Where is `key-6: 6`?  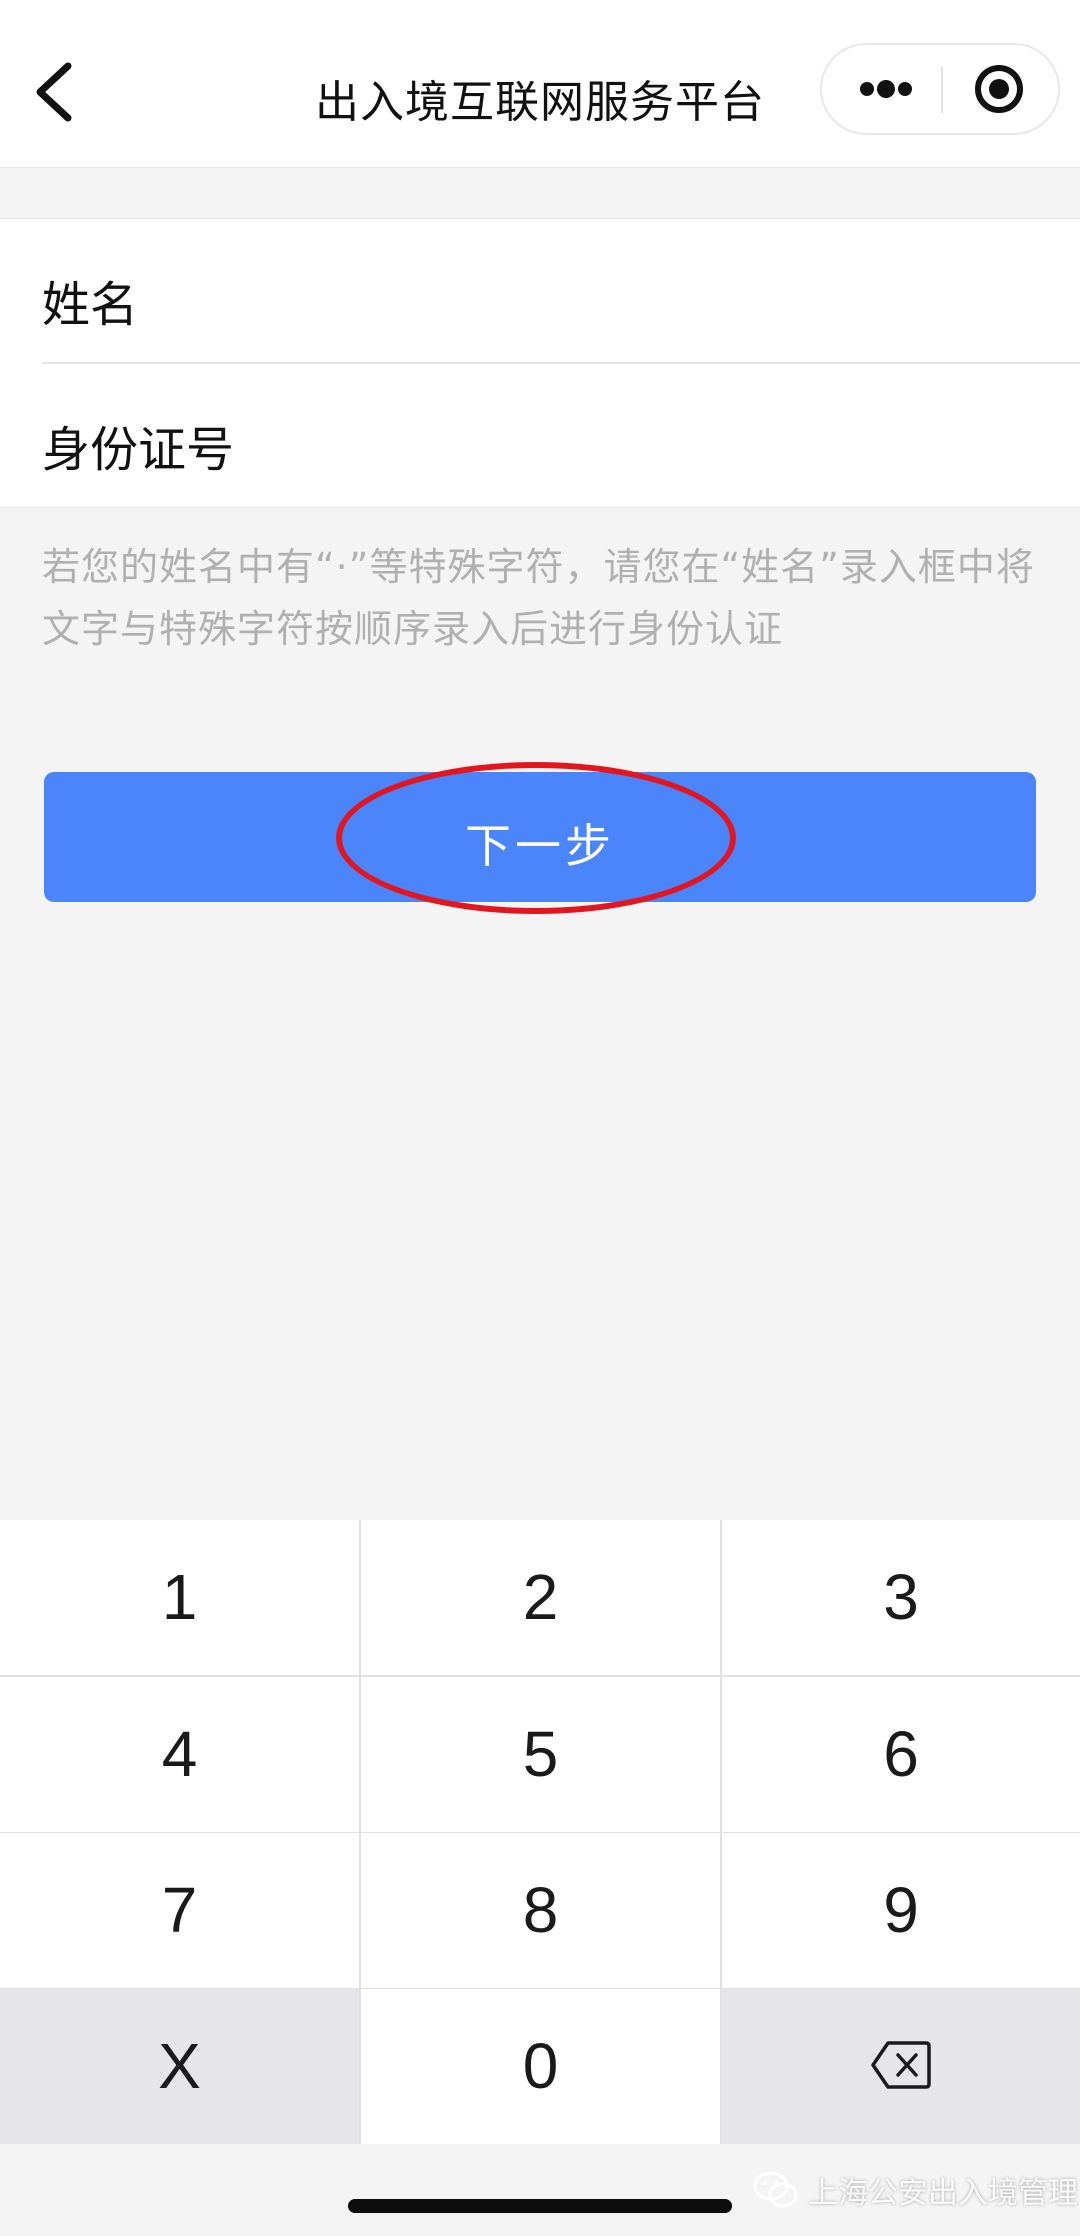 key-6: 6 is located at coordinates (901, 1754).